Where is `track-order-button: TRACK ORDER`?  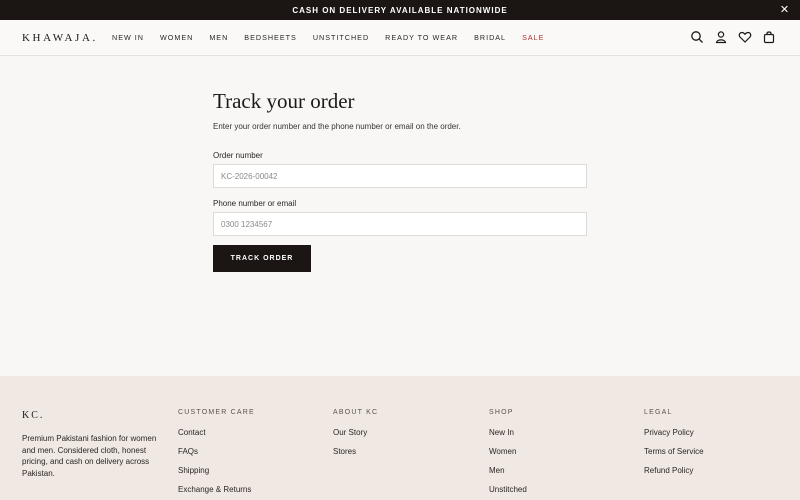
track-order-button: TRACK ORDER is located at coordinates (262, 258).